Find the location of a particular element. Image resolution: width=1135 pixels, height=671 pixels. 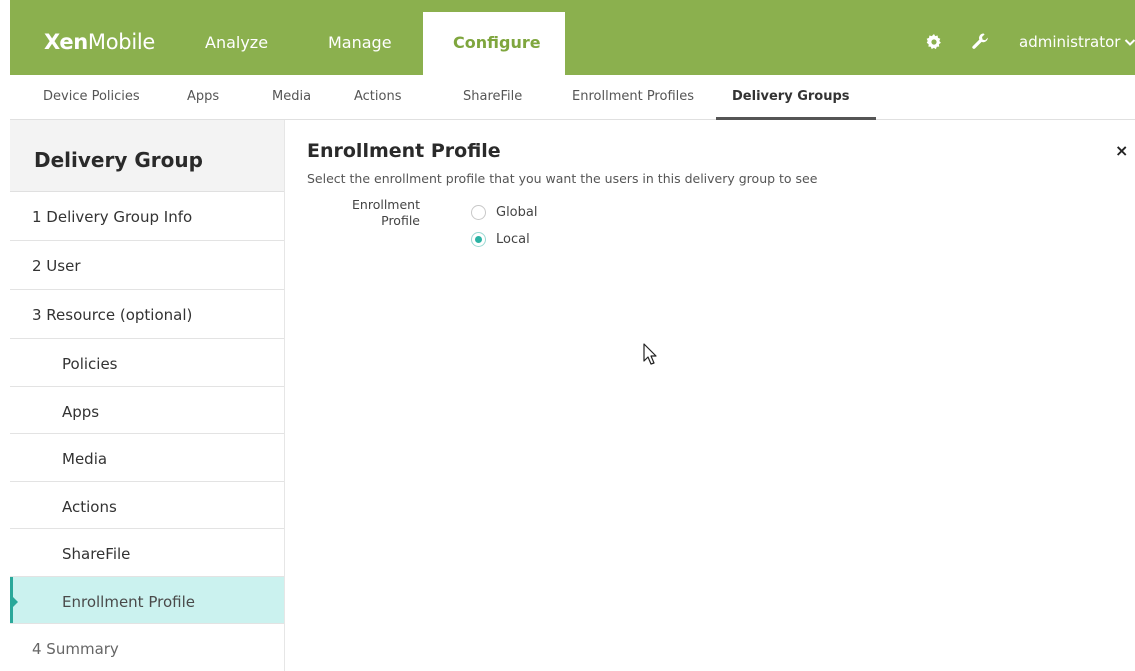

user-menu: administrator is located at coordinates (1069, 42).